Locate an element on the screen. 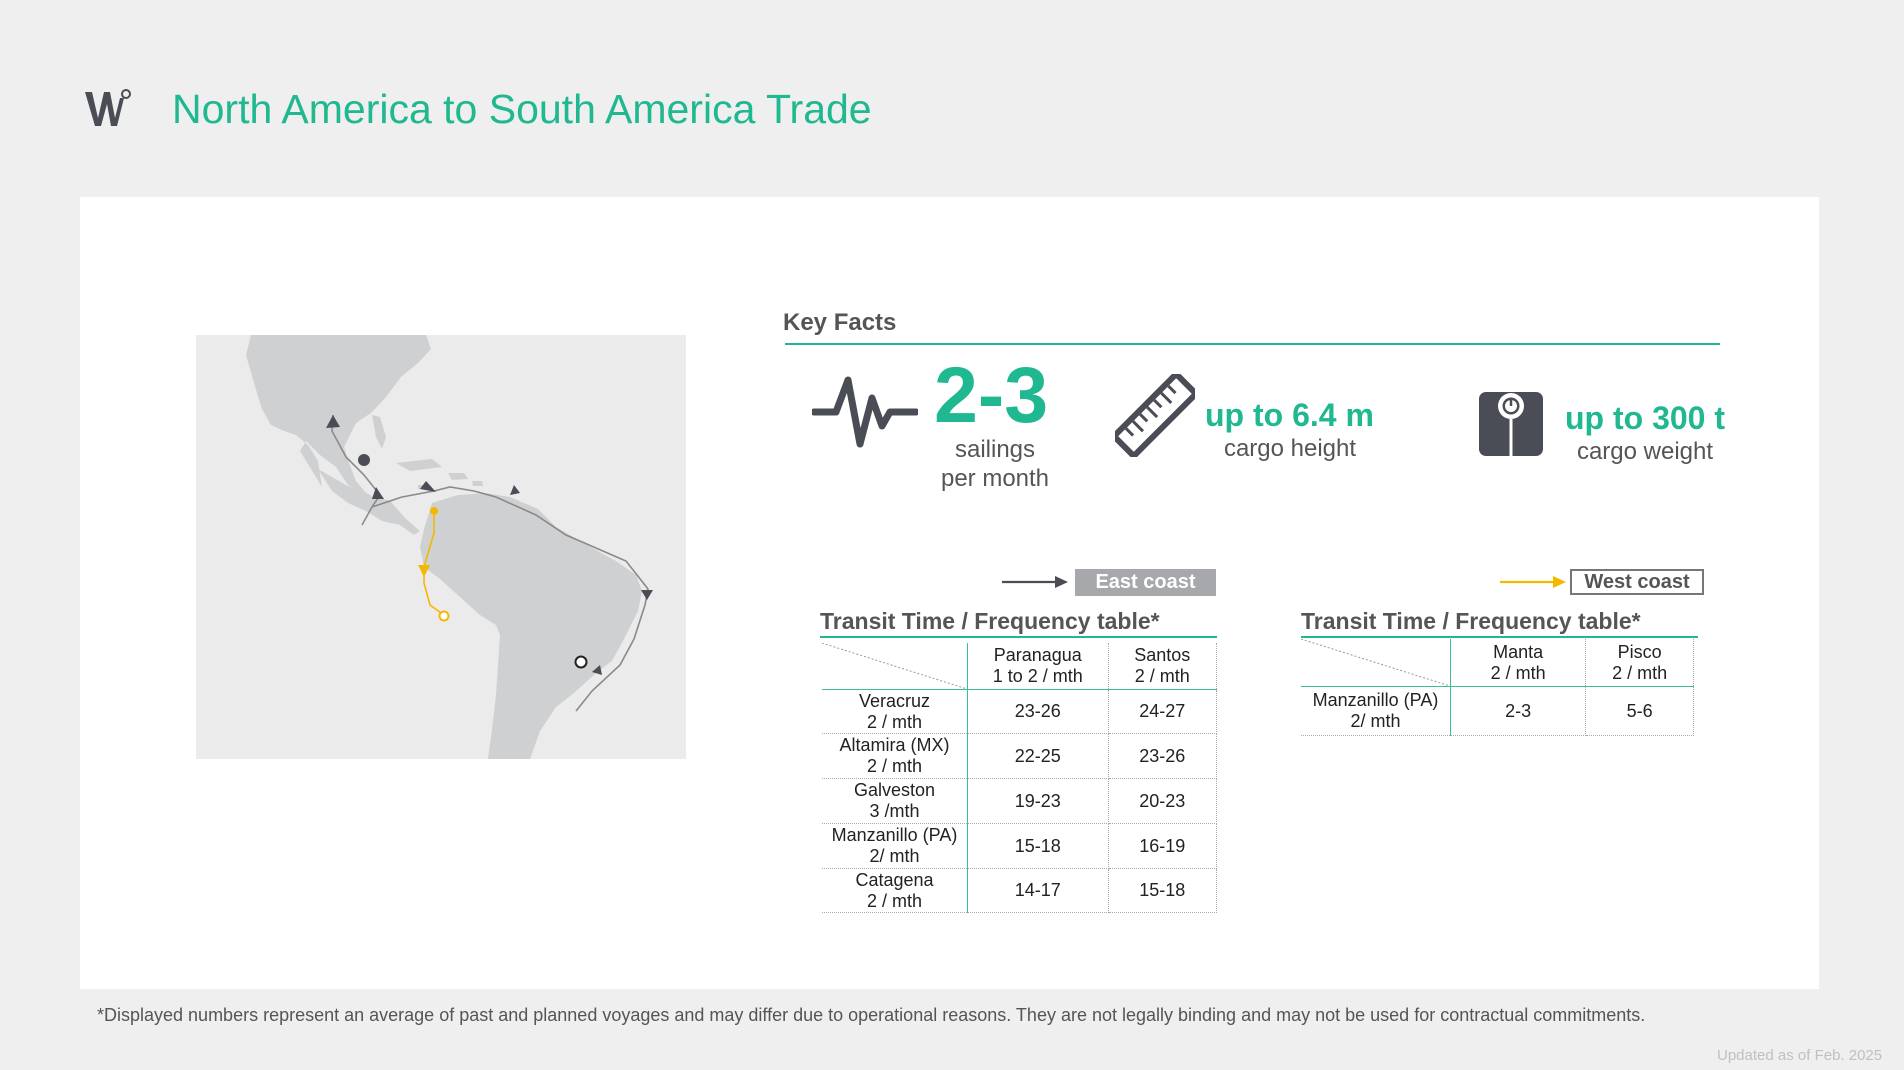  key-facts-divider is located at coordinates (1252, 344).